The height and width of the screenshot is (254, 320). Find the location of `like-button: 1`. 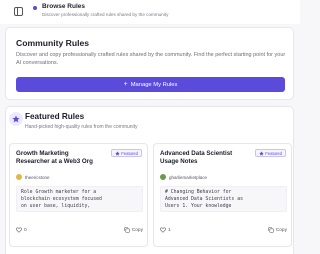

like-button: 1 is located at coordinates (165, 230).